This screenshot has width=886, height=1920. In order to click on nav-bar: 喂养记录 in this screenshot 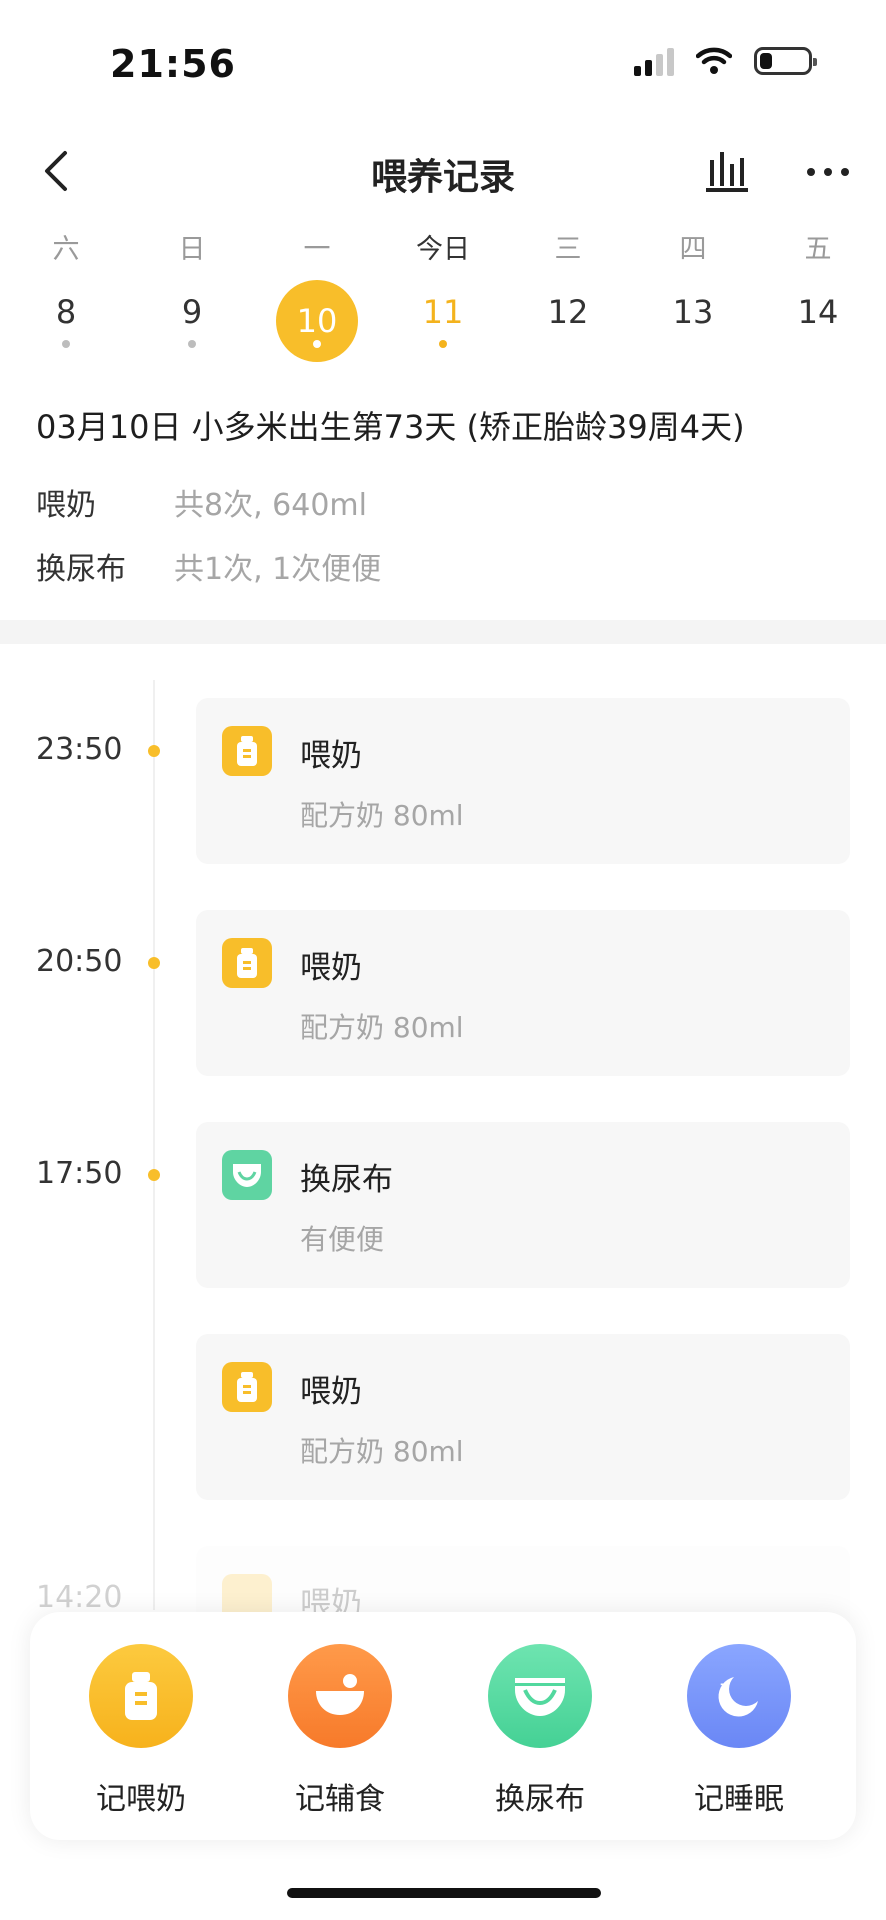, I will do `click(443, 170)`.